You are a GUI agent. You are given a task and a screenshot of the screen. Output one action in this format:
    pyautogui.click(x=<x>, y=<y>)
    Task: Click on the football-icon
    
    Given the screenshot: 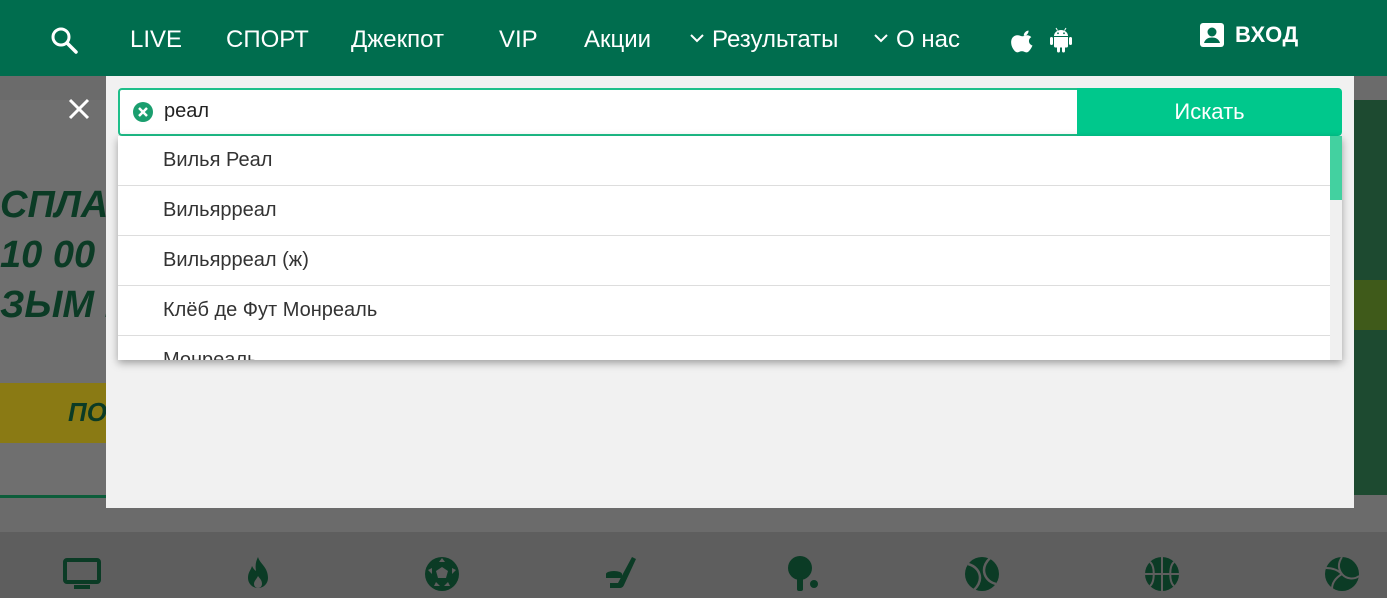 What is the action you would take?
    pyautogui.click(x=442, y=574)
    